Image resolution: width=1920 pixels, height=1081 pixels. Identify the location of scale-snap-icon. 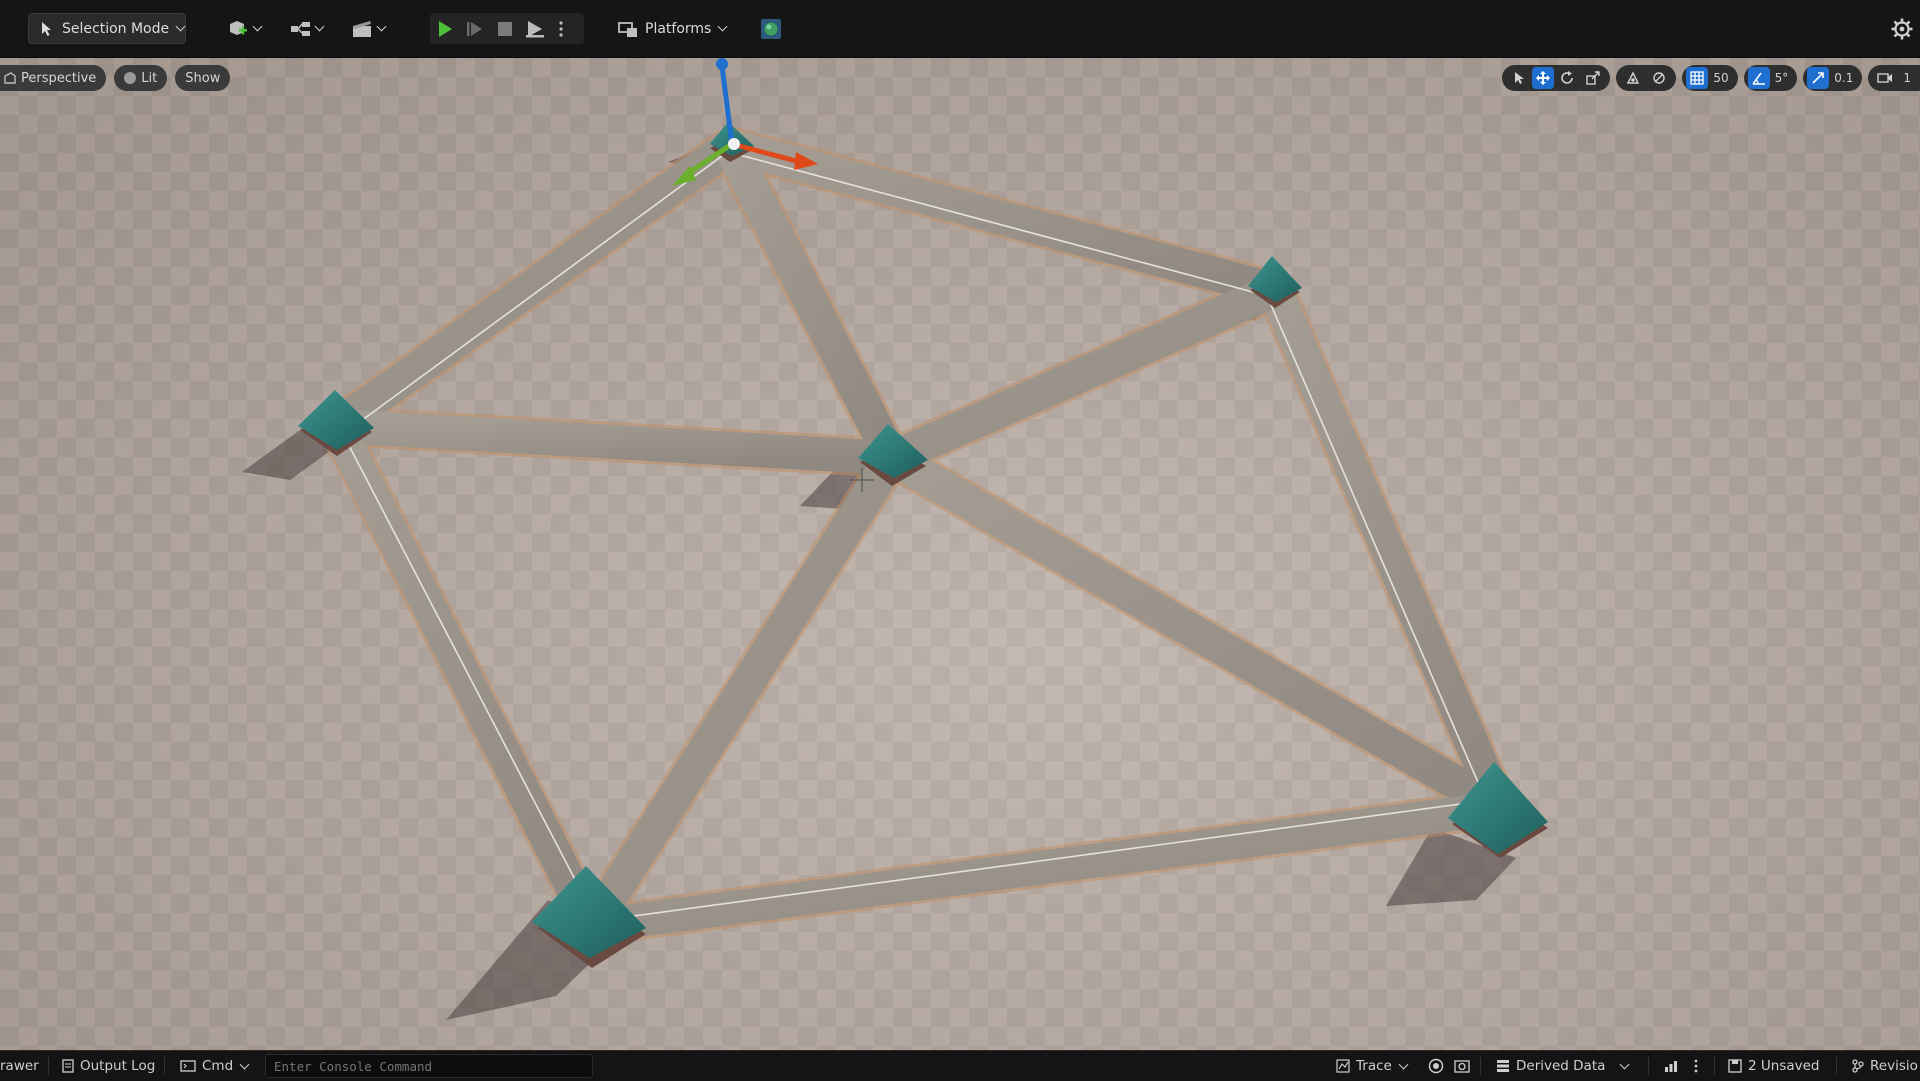
(1818, 78).